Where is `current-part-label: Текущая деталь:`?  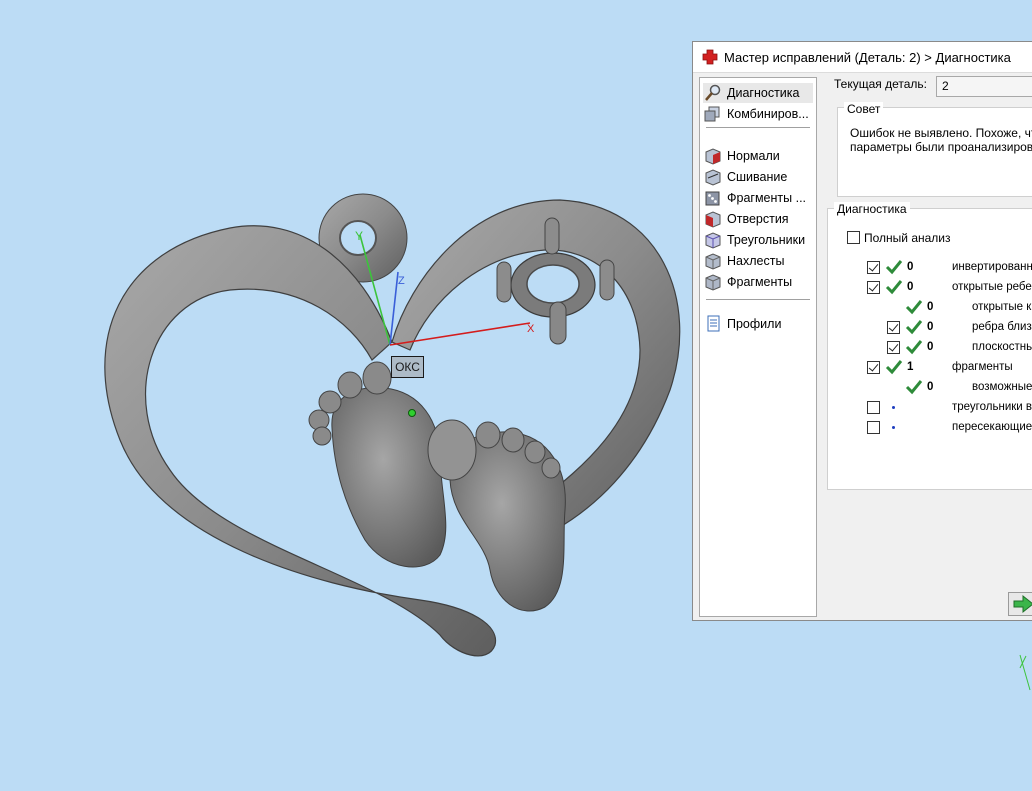 current-part-label: Текущая деталь: is located at coordinates (880, 84).